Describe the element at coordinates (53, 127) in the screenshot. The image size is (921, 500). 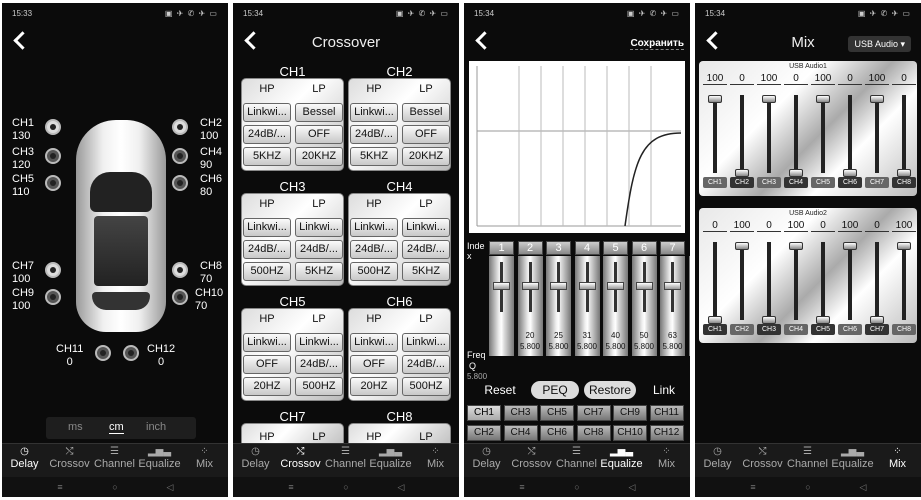
I see `speaker-ch1-icon` at that location.